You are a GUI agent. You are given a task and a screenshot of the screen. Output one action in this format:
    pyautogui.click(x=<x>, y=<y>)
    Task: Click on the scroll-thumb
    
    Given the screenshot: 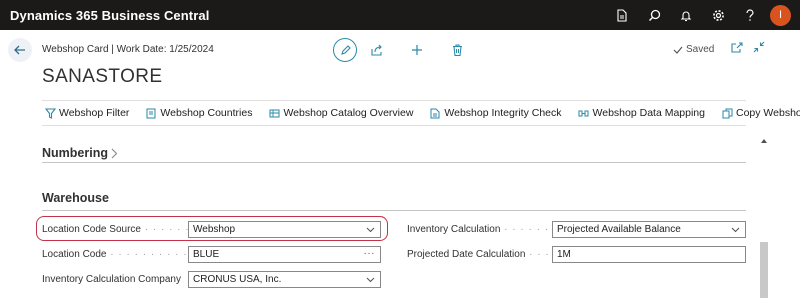 What is the action you would take?
    pyautogui.click(x=764, y=270)
    